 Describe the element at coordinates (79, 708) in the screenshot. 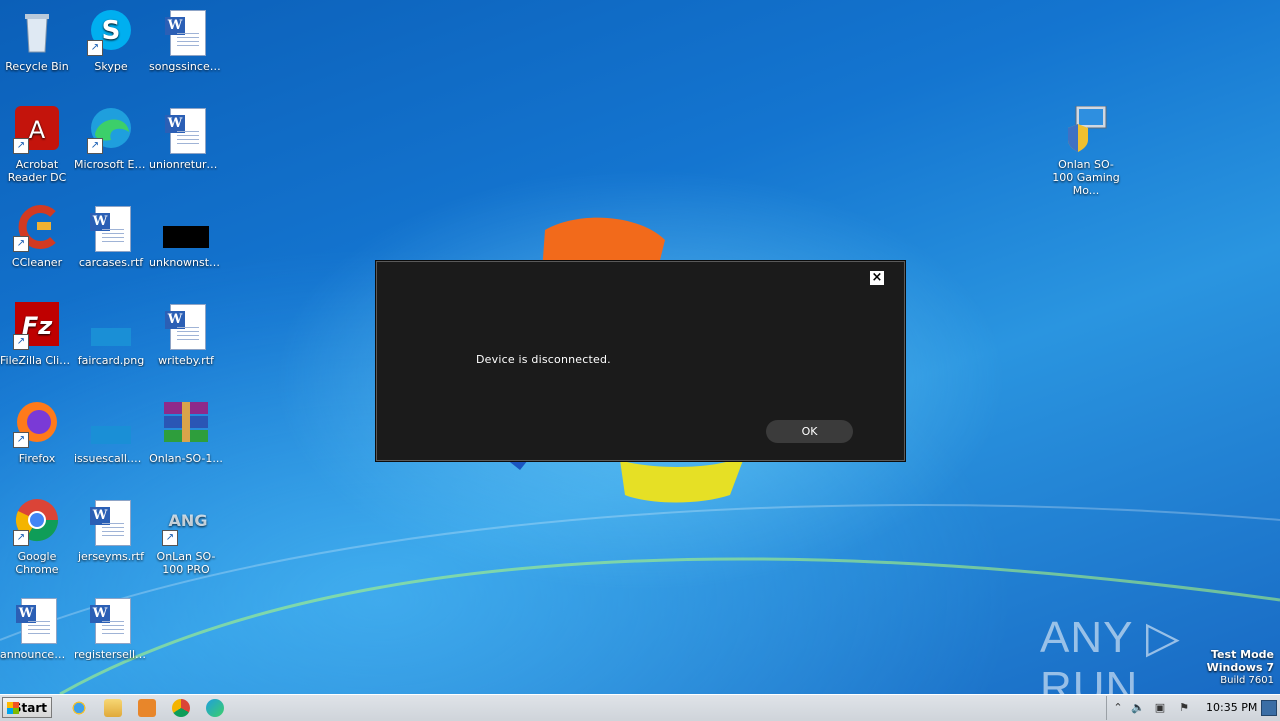

I see `ie-icon` at that location.